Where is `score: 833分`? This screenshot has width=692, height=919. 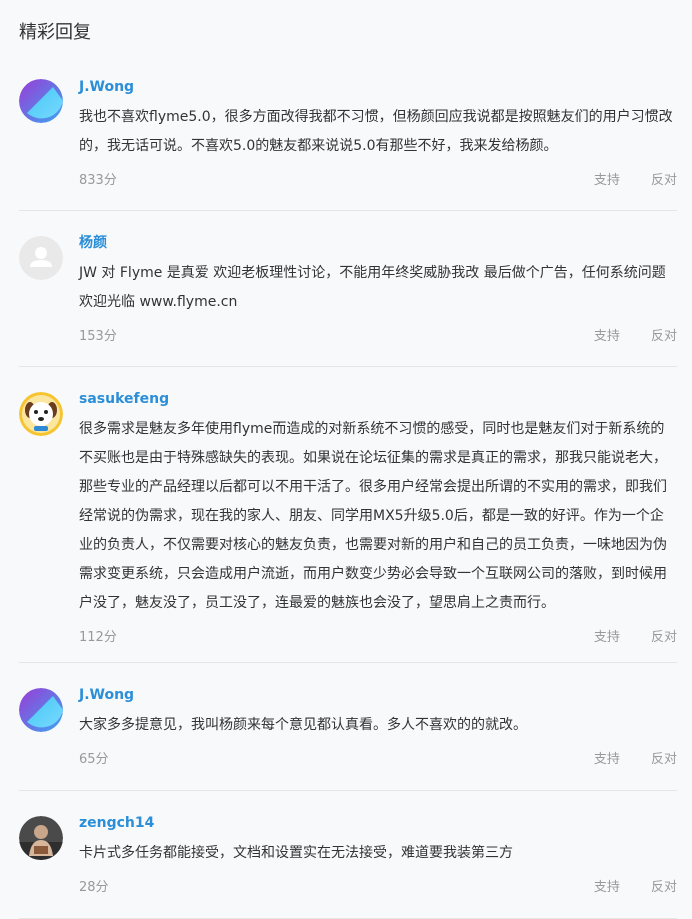 score: 833分 is located at coordinates (98, 180).